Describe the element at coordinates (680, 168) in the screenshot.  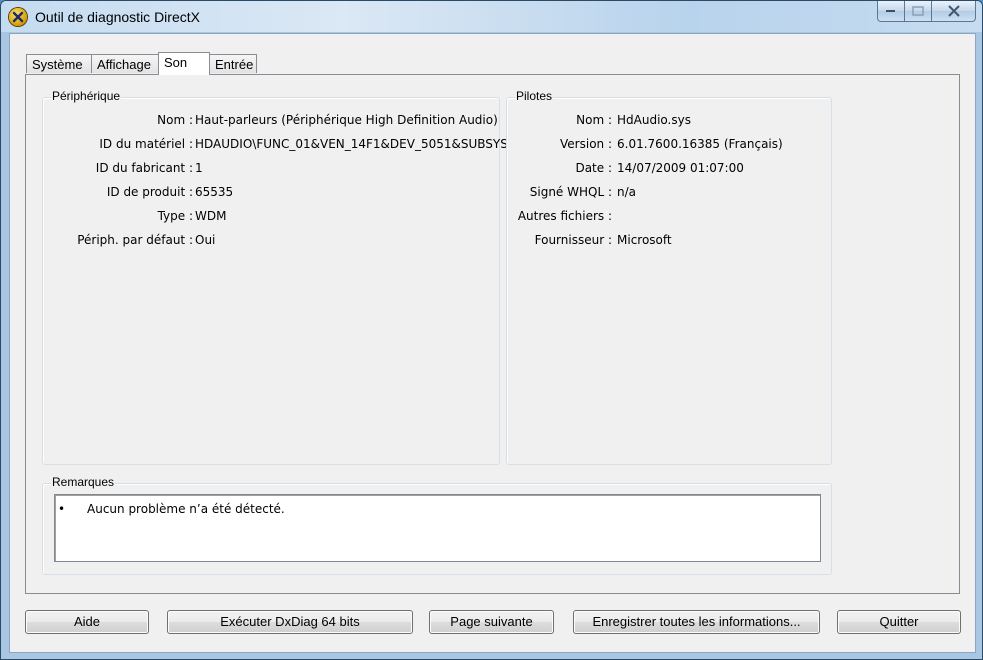
I see `driver-date-value: 14/07/2009 01:07:00` at that location.